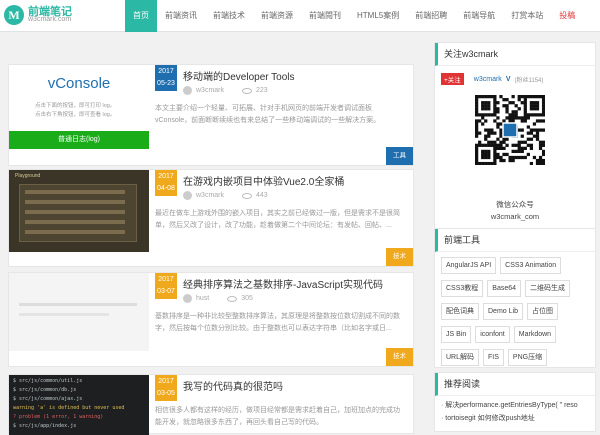  I want to click on tool-link: FIS, so click(493, 357).